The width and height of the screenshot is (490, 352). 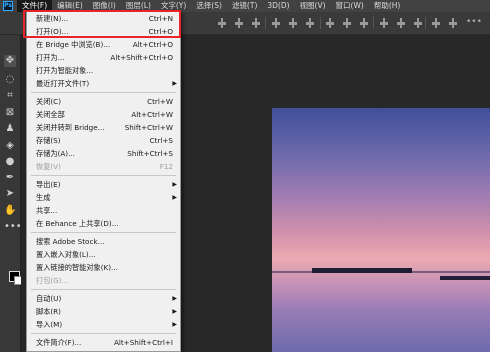 I want to click on file-menu-item: 导出(E) ▶, so click(x=103, y=185).